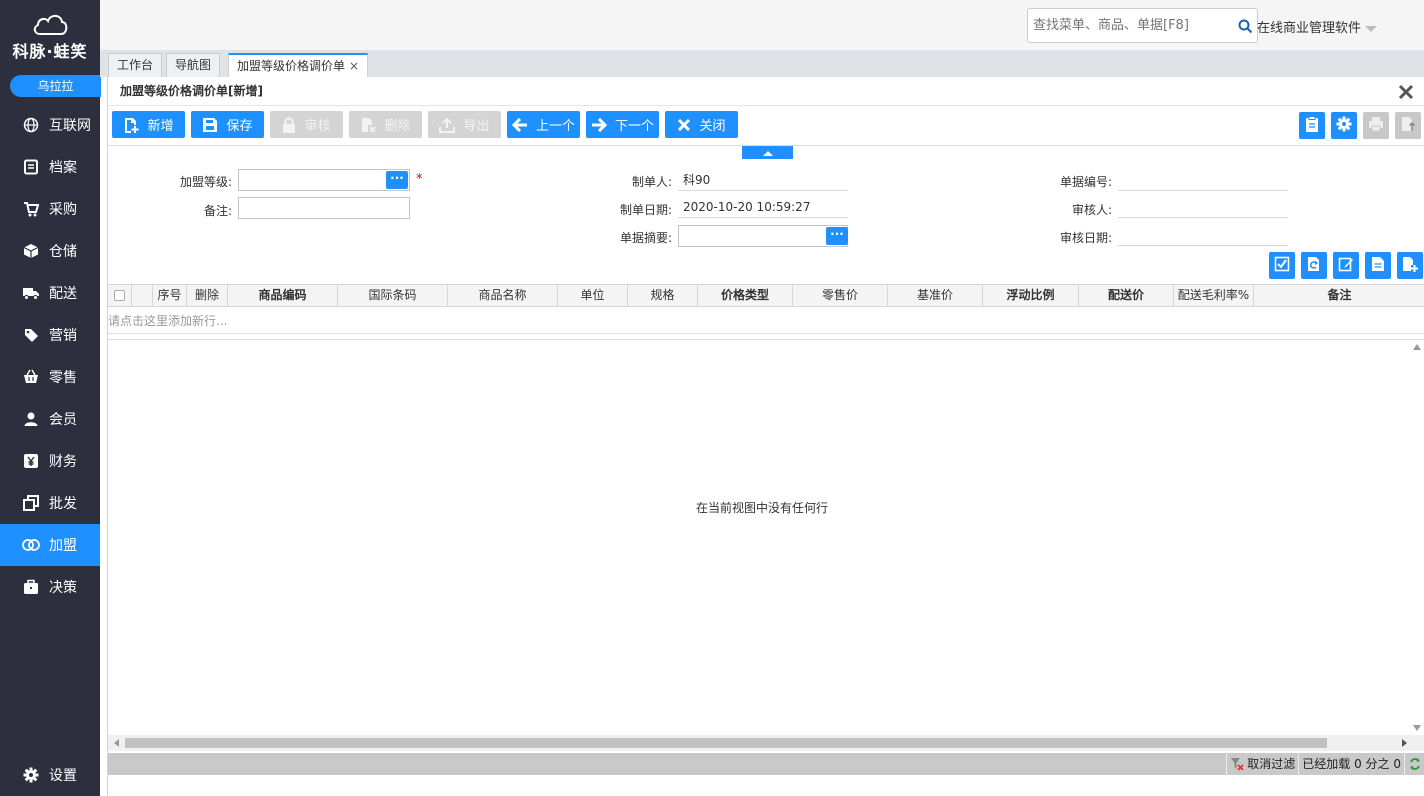  I want to click on sidebar-item-storage: 仓储, so click(50, 251).